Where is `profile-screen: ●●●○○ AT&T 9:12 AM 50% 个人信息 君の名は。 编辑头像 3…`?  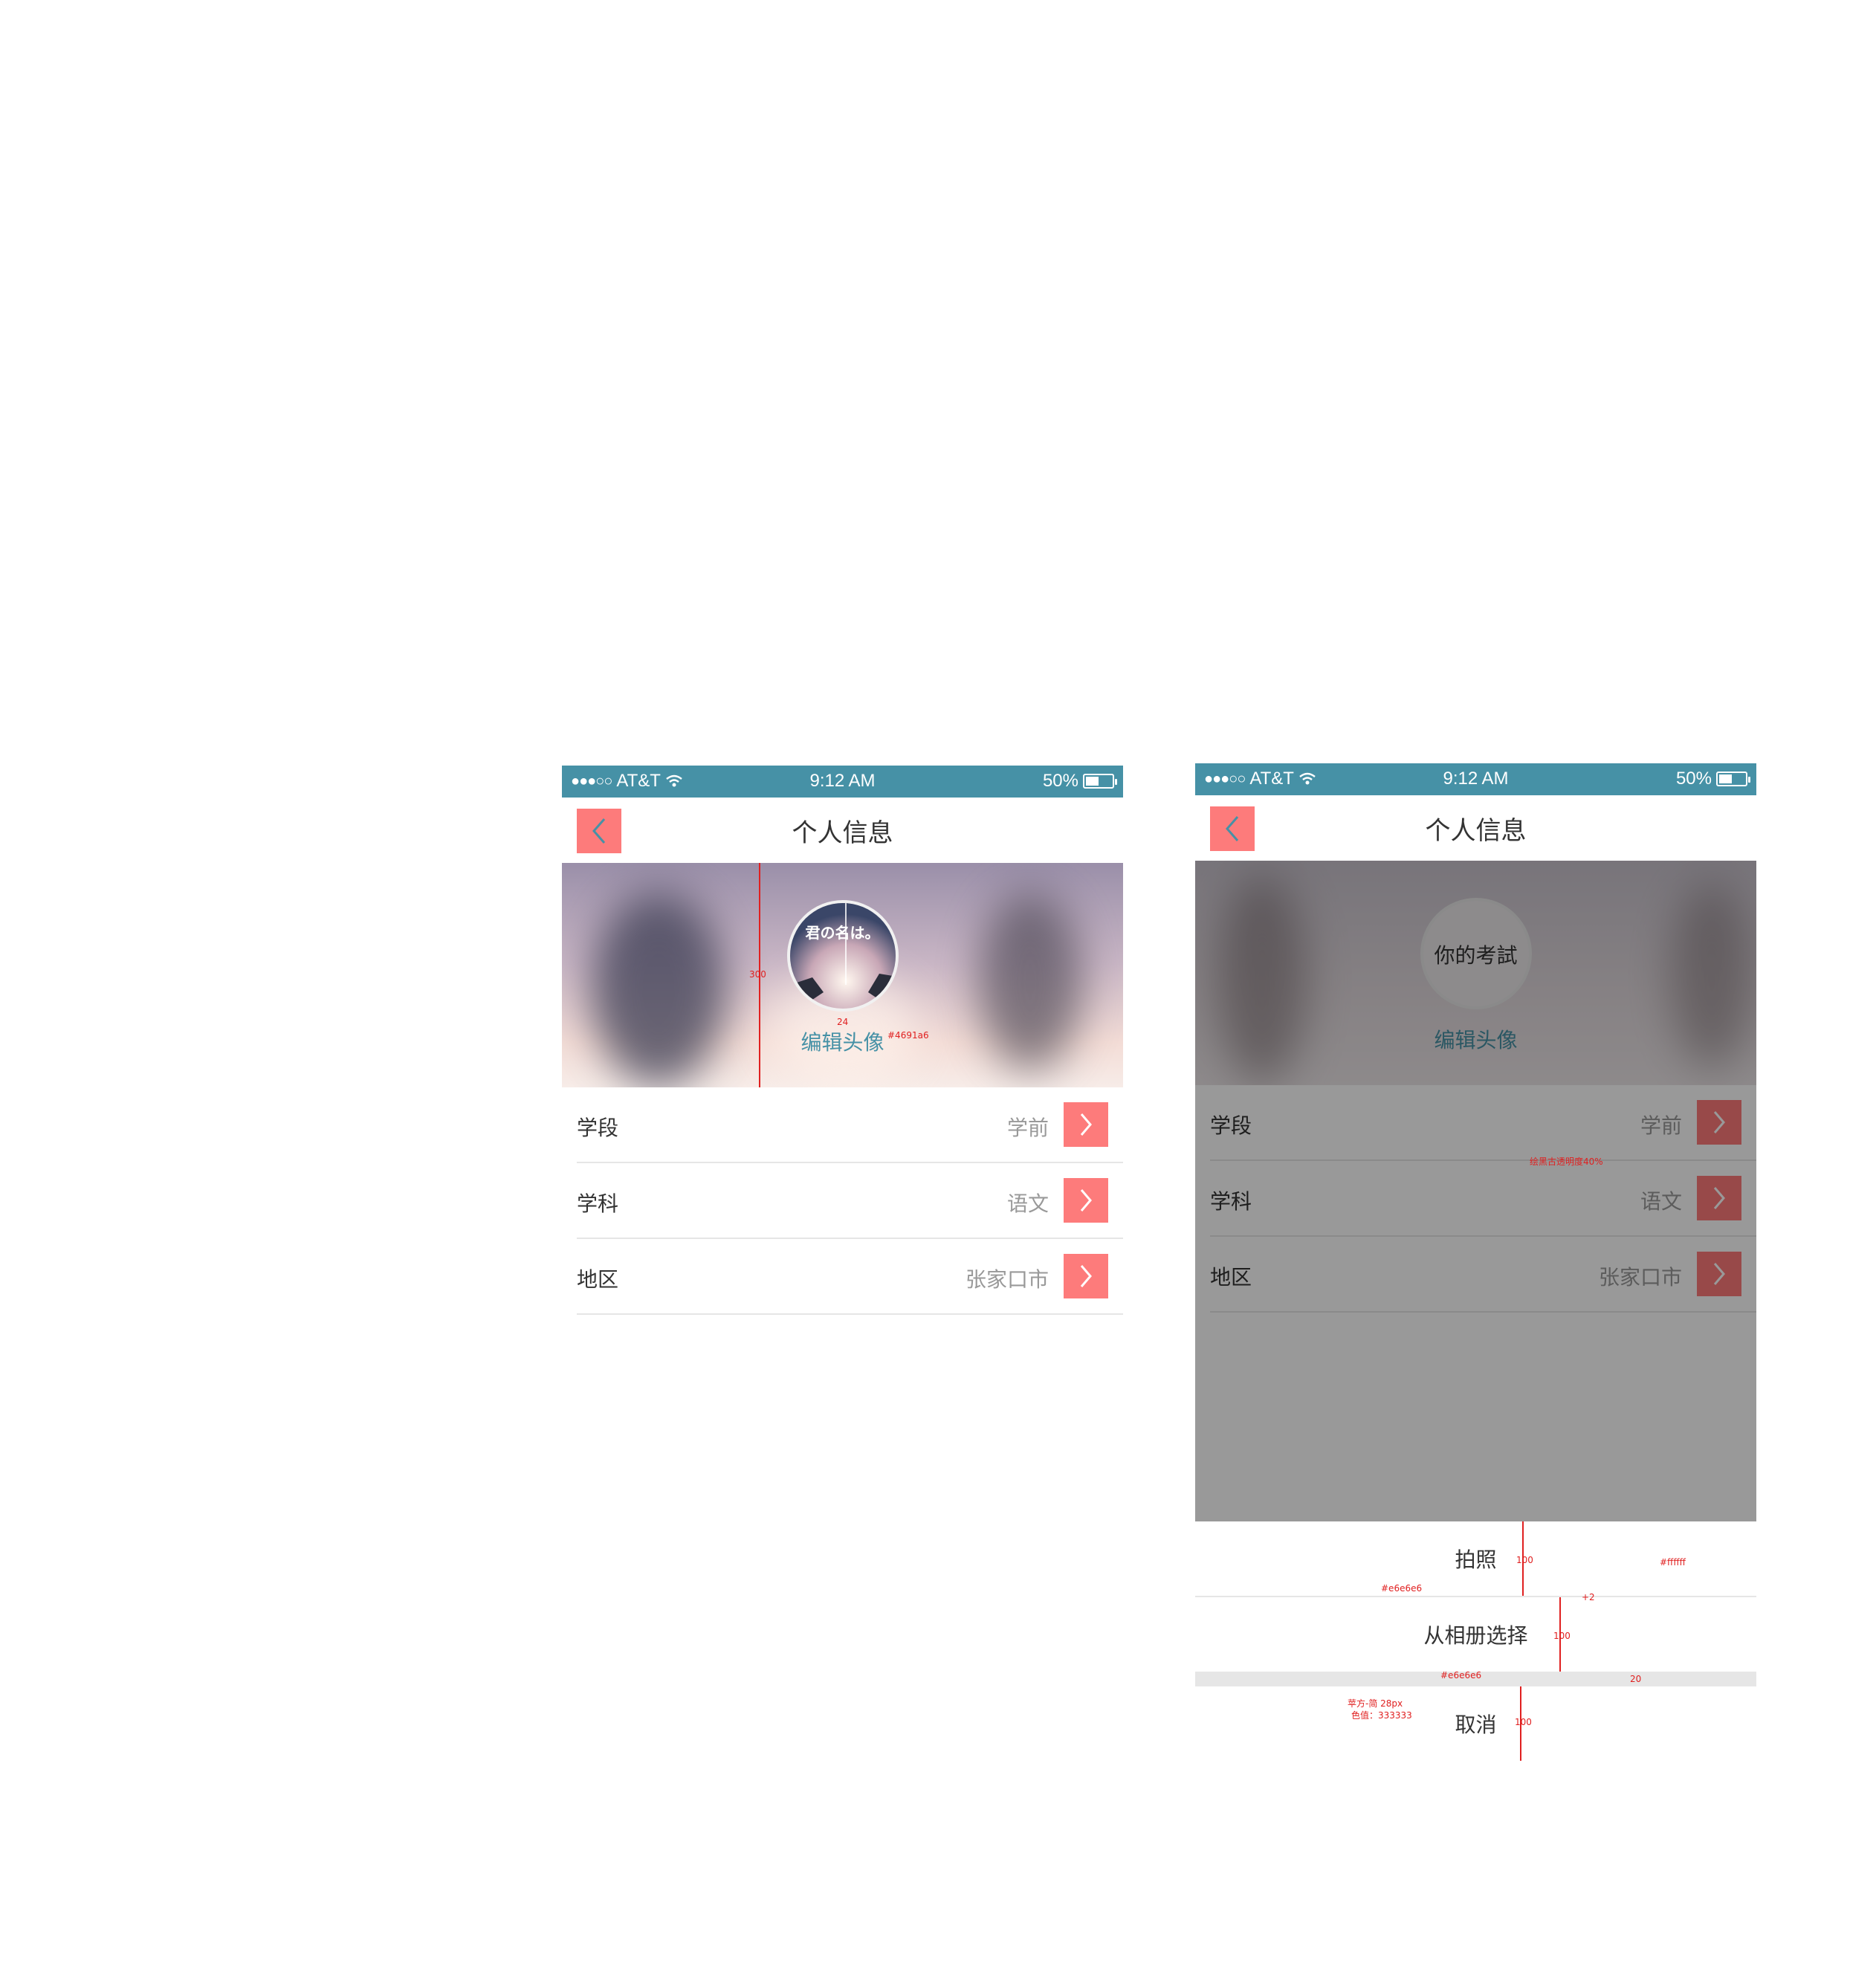 profile-screen: ●●●○○ AT&T 9:12 AM 50% 个人信息 君の名は。 编辑头像 3… is located at coordinates (842, 1048).